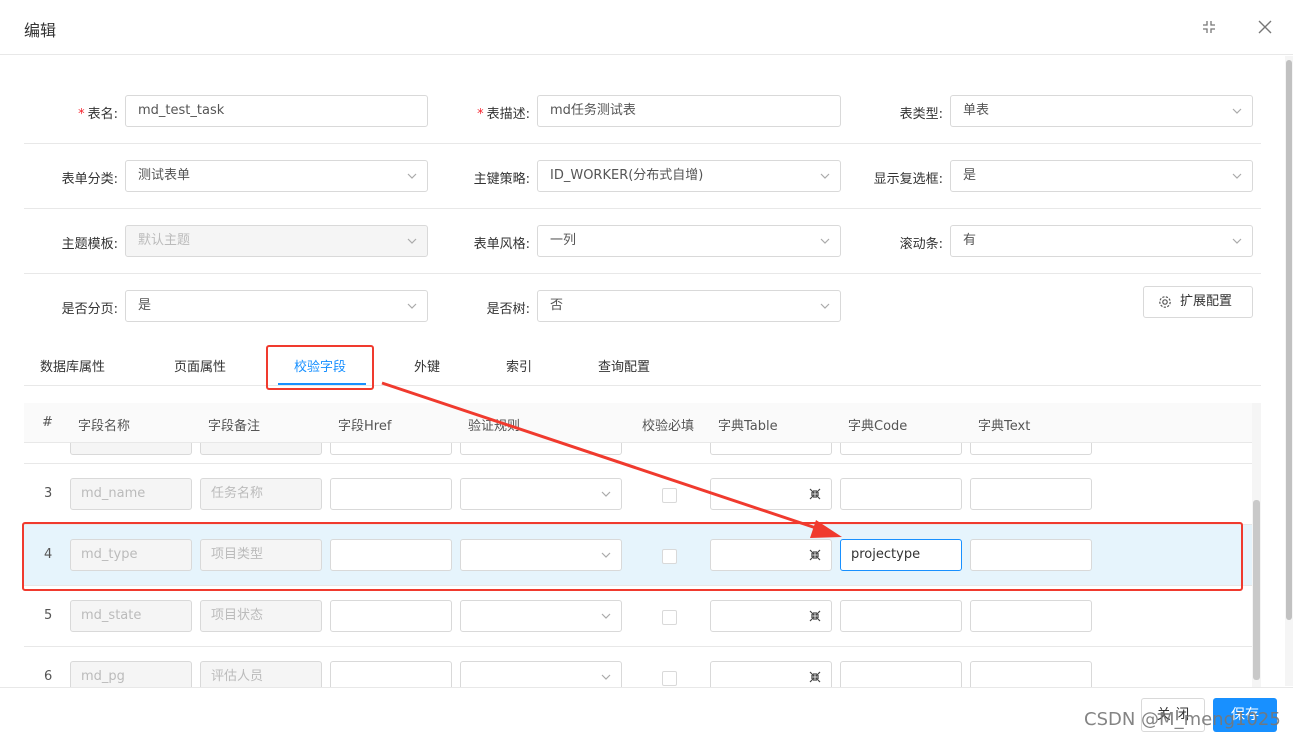 This screenshot has height=742, width=1293. I want to click on watermark: CSDN @M_meng1025, so click(1182, 719).